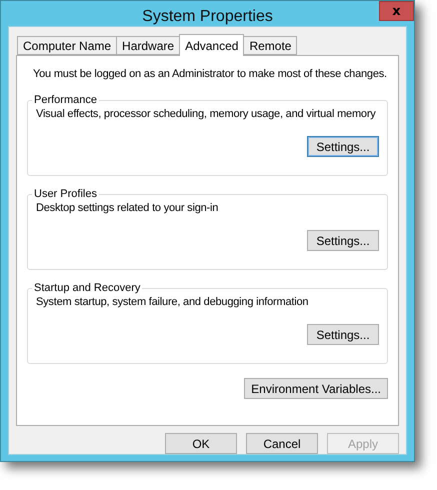 Image resolution: width=437 pixels, height=490 pixels. Describe the element at coordinates (148, 45) in the screenshot. I see `tab: Hardware` at that location.